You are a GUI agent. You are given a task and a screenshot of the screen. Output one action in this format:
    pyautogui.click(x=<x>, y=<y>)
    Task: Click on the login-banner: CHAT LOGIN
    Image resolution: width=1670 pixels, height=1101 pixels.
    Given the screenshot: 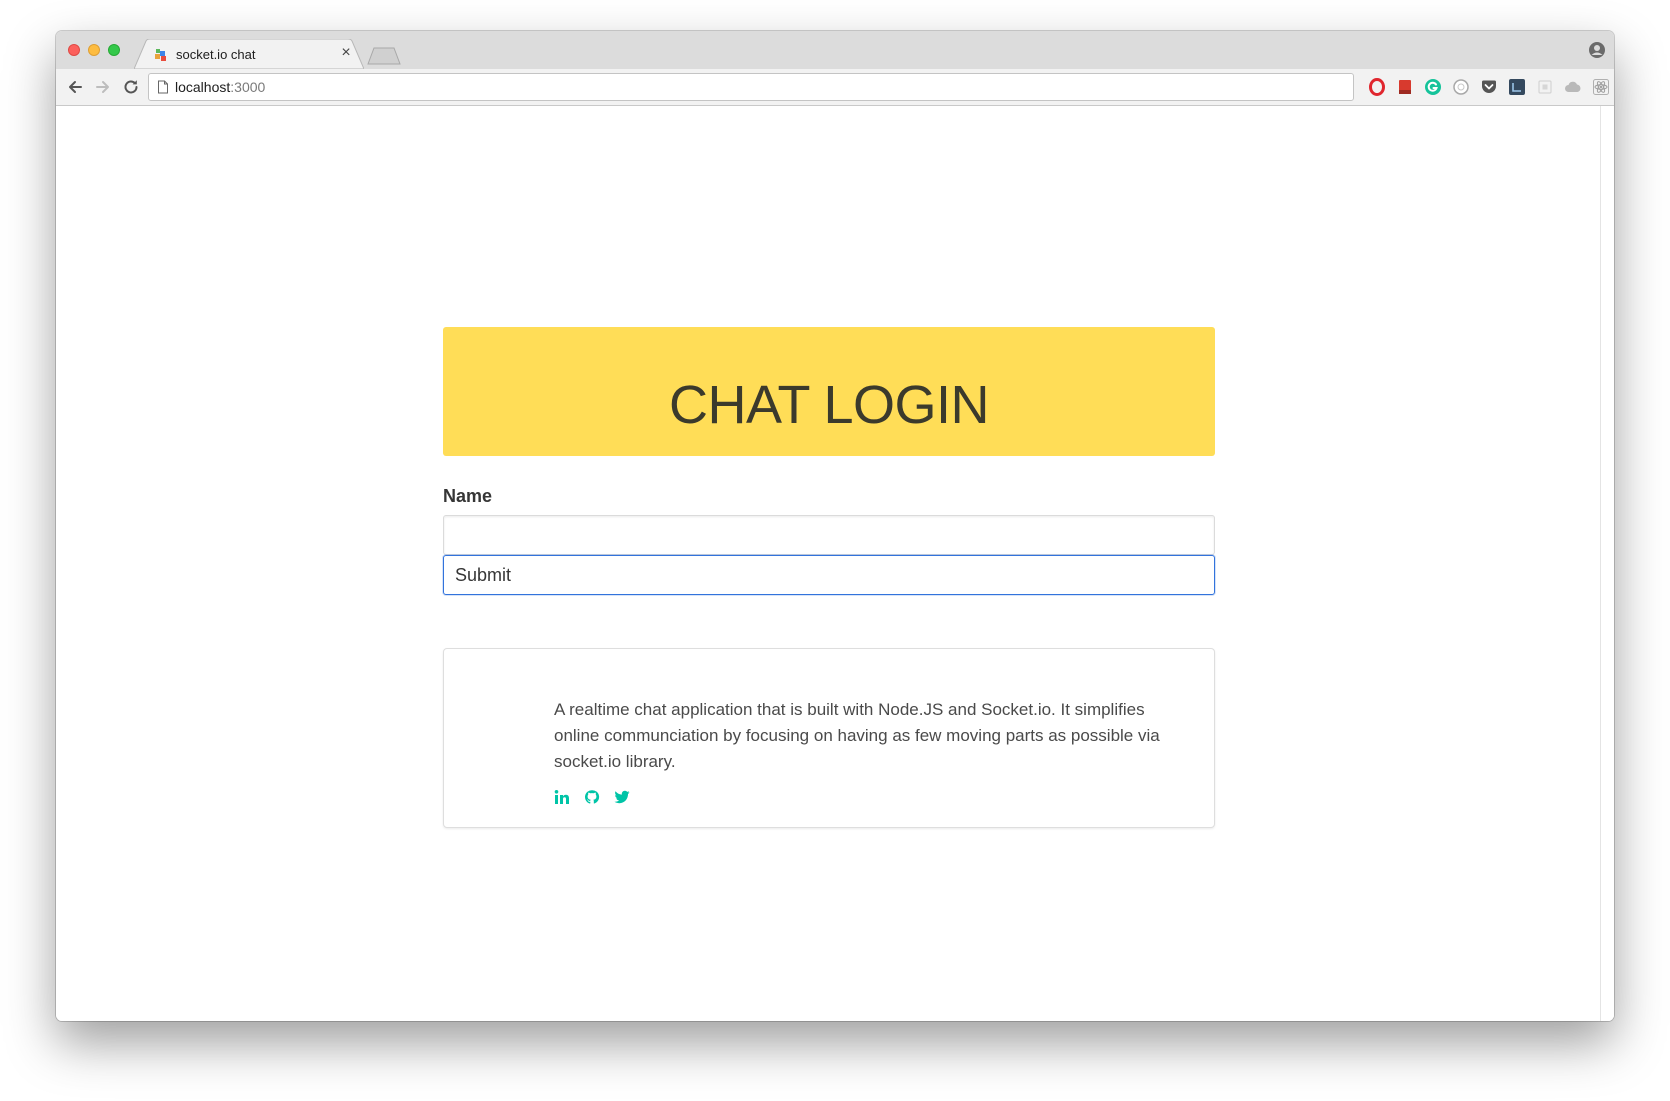 What is the action you would take?
    pyautogui.click(x=829, y=391)
    